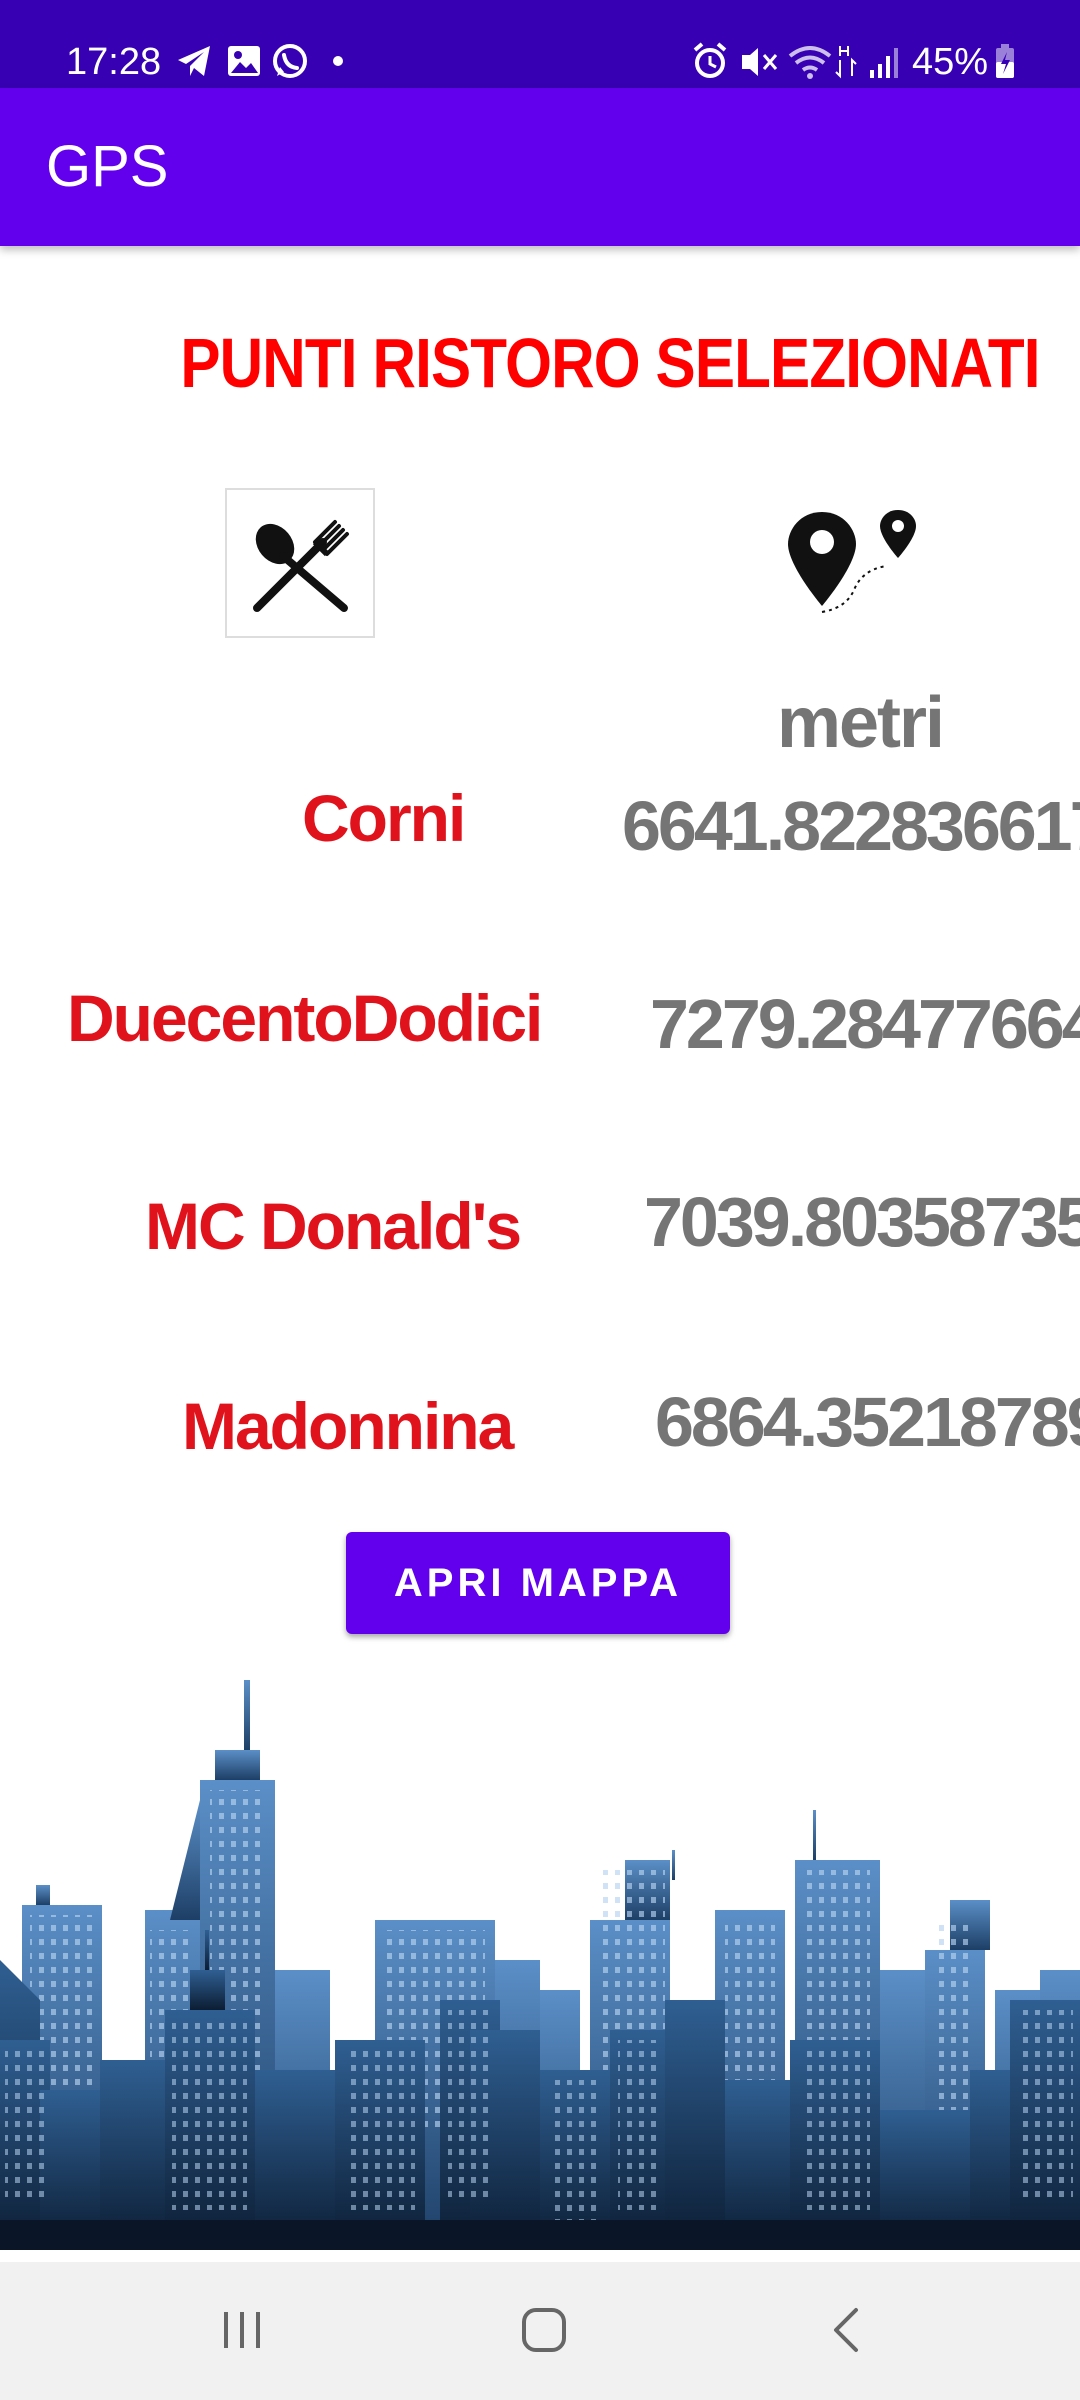  What do you see at coordinates (862, 1222) in the screenshot?
I see `place-distance: 7039.803587357745` at bounding box center [862, 1222].